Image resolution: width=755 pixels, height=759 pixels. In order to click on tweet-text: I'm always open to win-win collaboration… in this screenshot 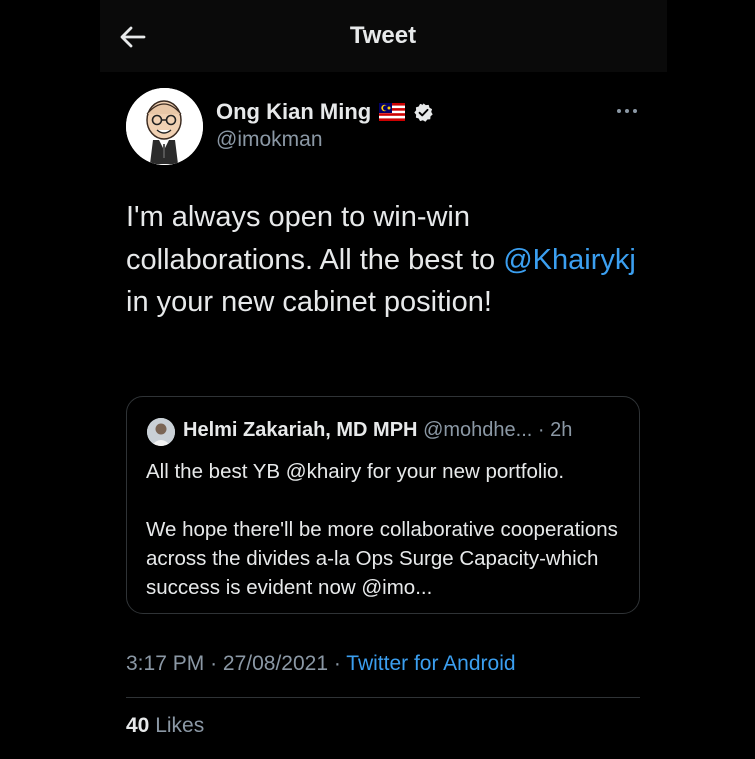, I will do `click(386, 260)`.